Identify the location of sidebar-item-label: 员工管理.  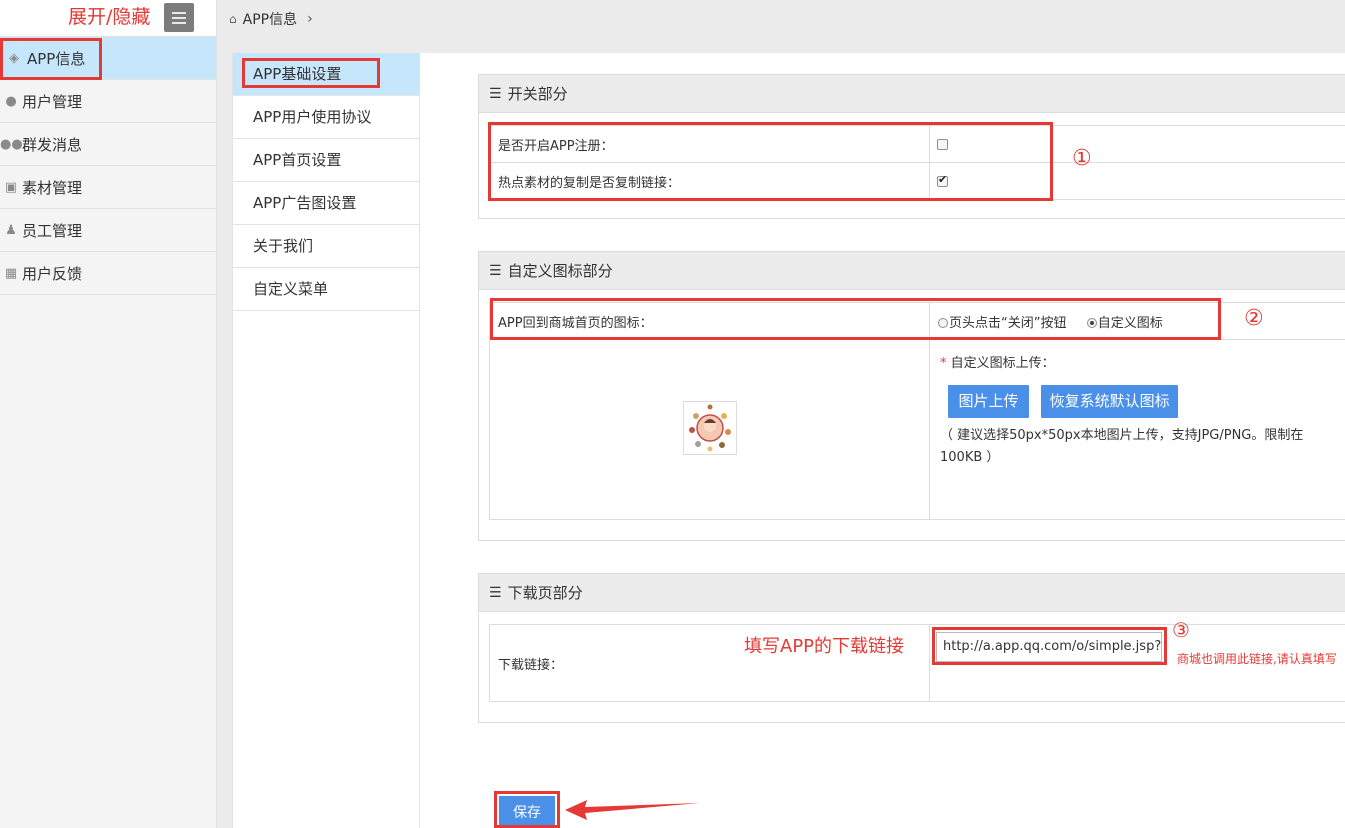
(52, 230).